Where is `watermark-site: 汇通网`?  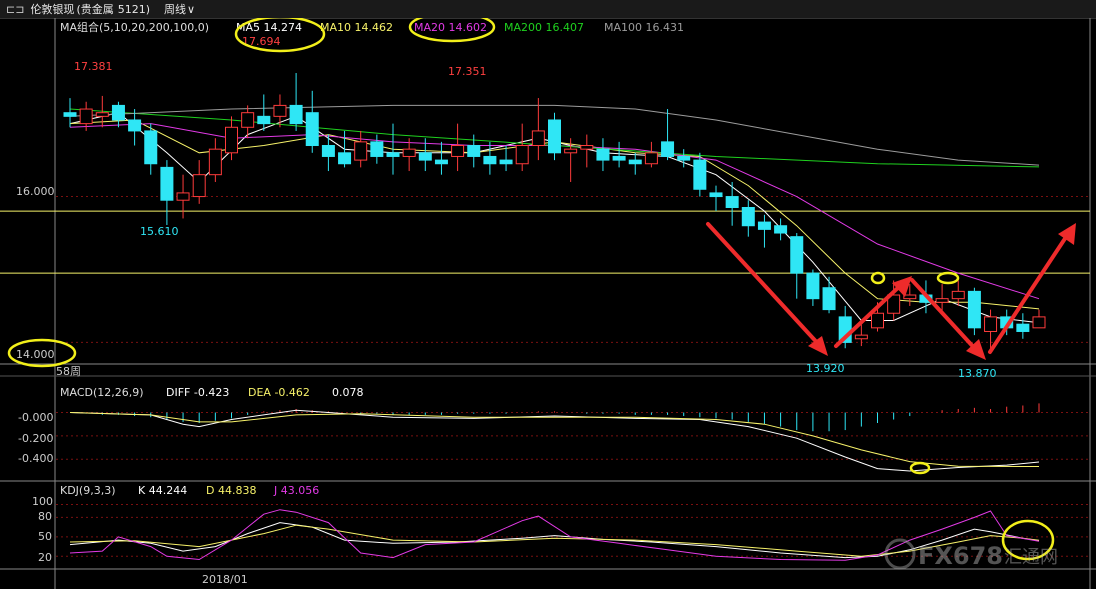
watermark-site: 汇通网 is located at coordinates (1031, 557).